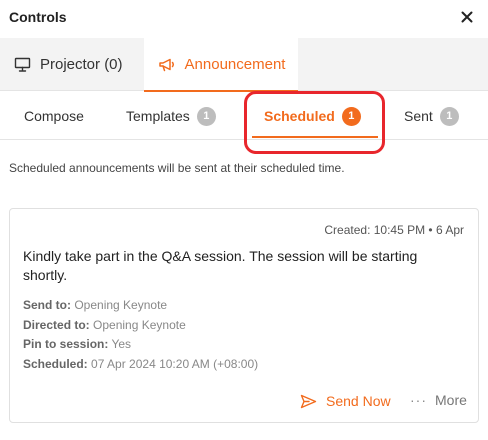  What do you see at coordinates (47, 305) in the screenshot?
I see `detail-key: Send to:` at bounding box center [47, 305].